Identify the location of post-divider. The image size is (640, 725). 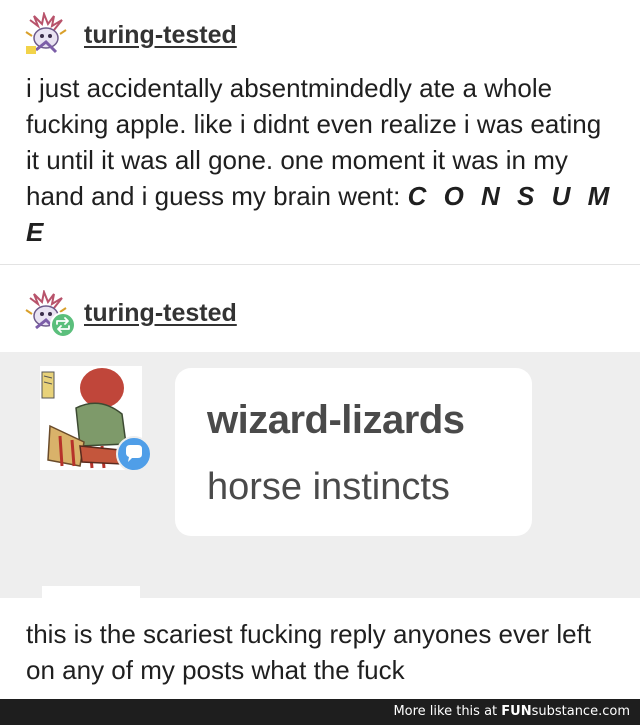
(320, 264).